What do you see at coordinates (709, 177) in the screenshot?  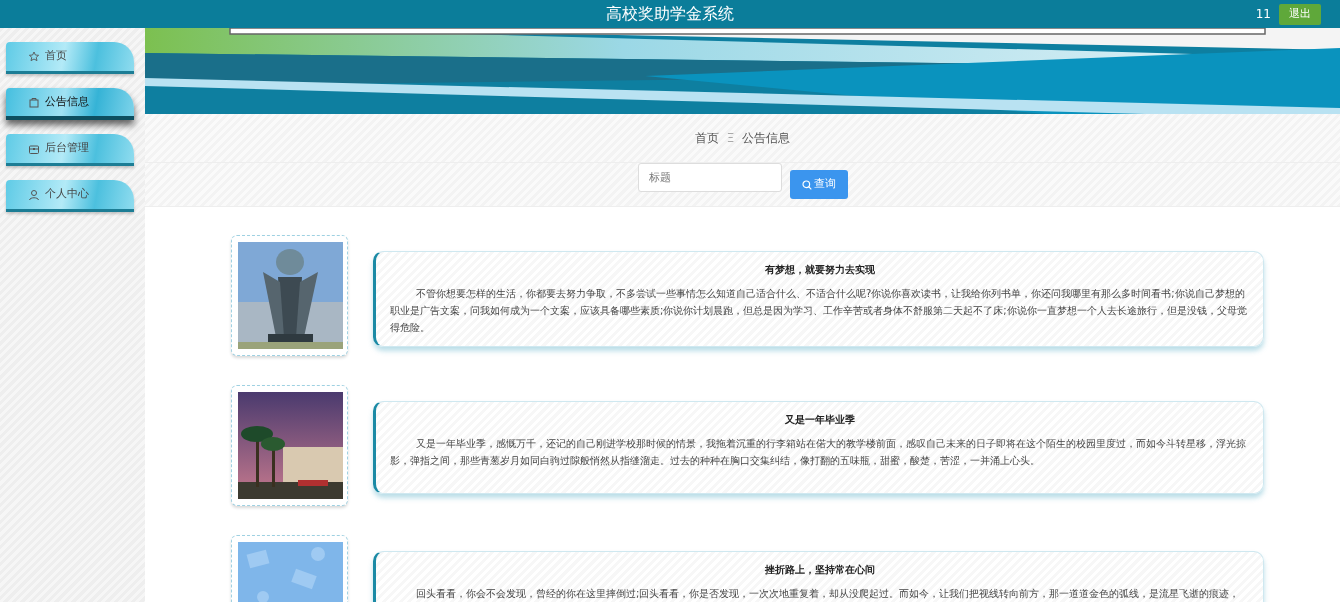 I see `title-search-field: 标题` at bounding box center [709, 177].